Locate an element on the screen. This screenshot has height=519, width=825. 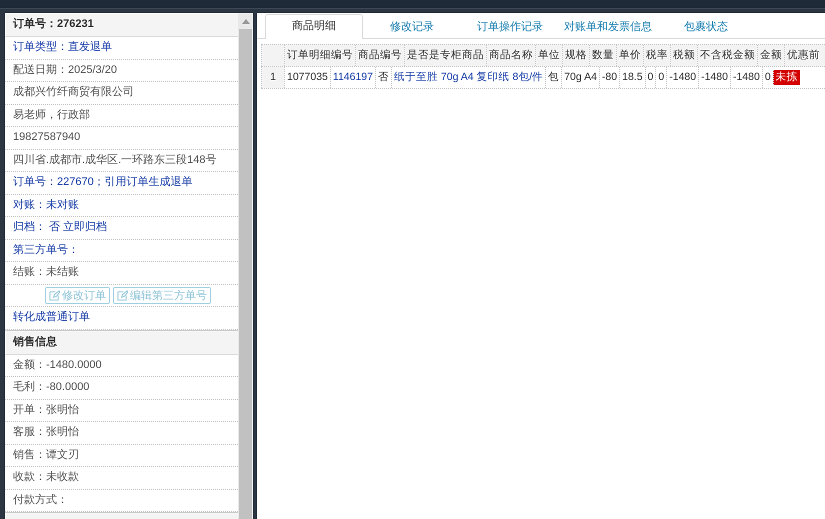
header-label: 订单明细编号 is located at coordinates (319, 55).